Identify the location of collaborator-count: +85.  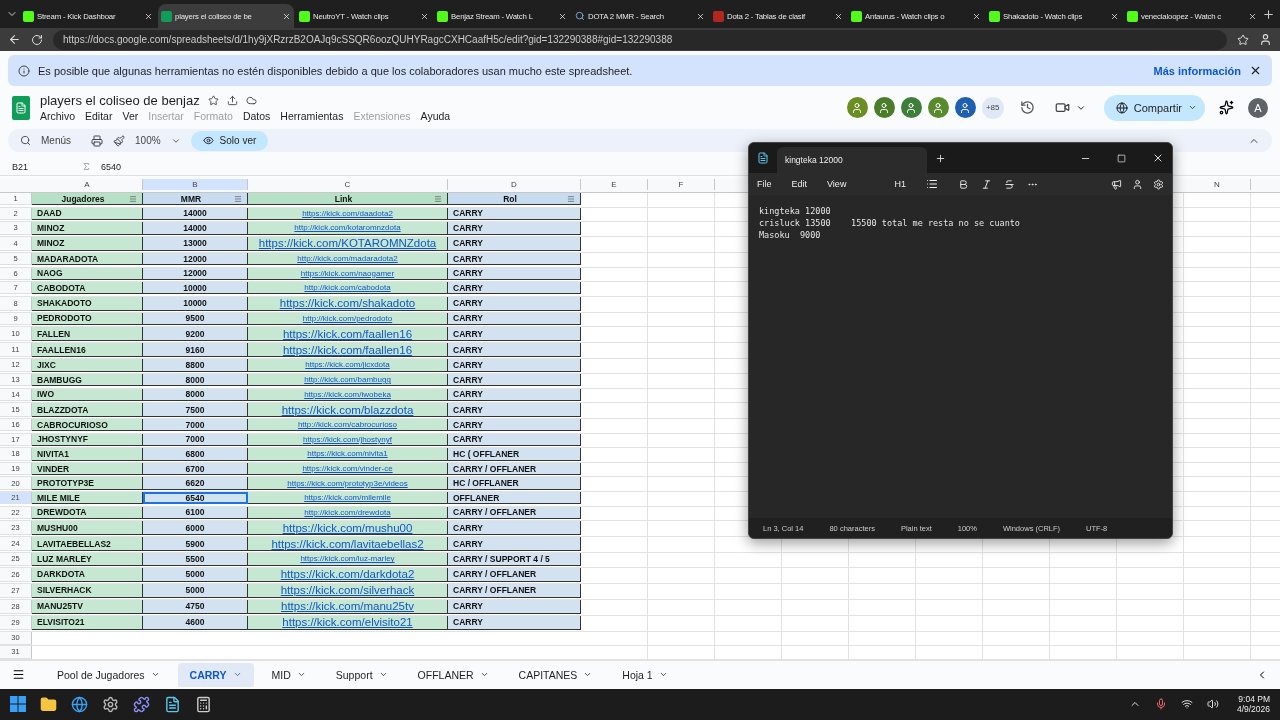
(992, 107).